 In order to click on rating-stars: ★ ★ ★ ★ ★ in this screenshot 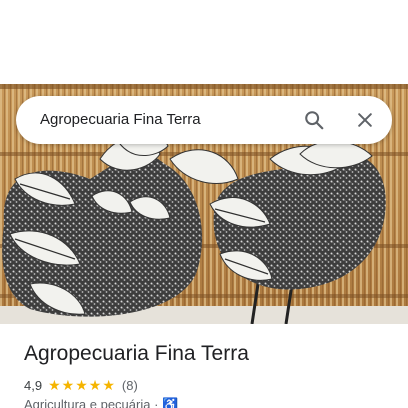, I will do `click(82, 385)`.